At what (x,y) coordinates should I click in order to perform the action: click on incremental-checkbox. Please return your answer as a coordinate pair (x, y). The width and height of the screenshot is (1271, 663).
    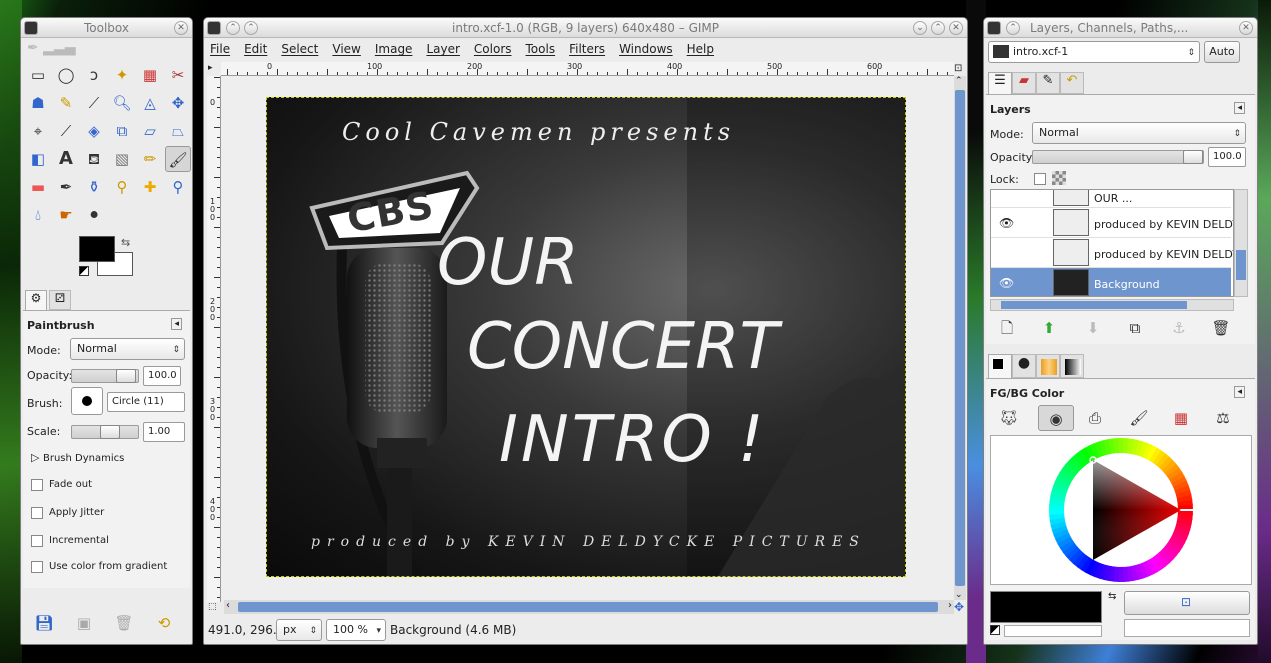
    Looking at the image, I should click on (37, 541).